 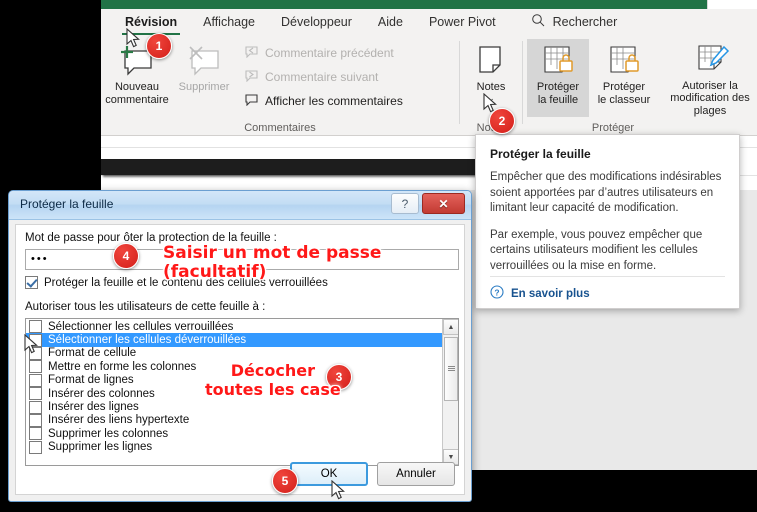 What do you see at coordinates (540, 154) in the screenshot?
I see `tooltip-title: Protéger la feuille` at bounding box center [540, 154].